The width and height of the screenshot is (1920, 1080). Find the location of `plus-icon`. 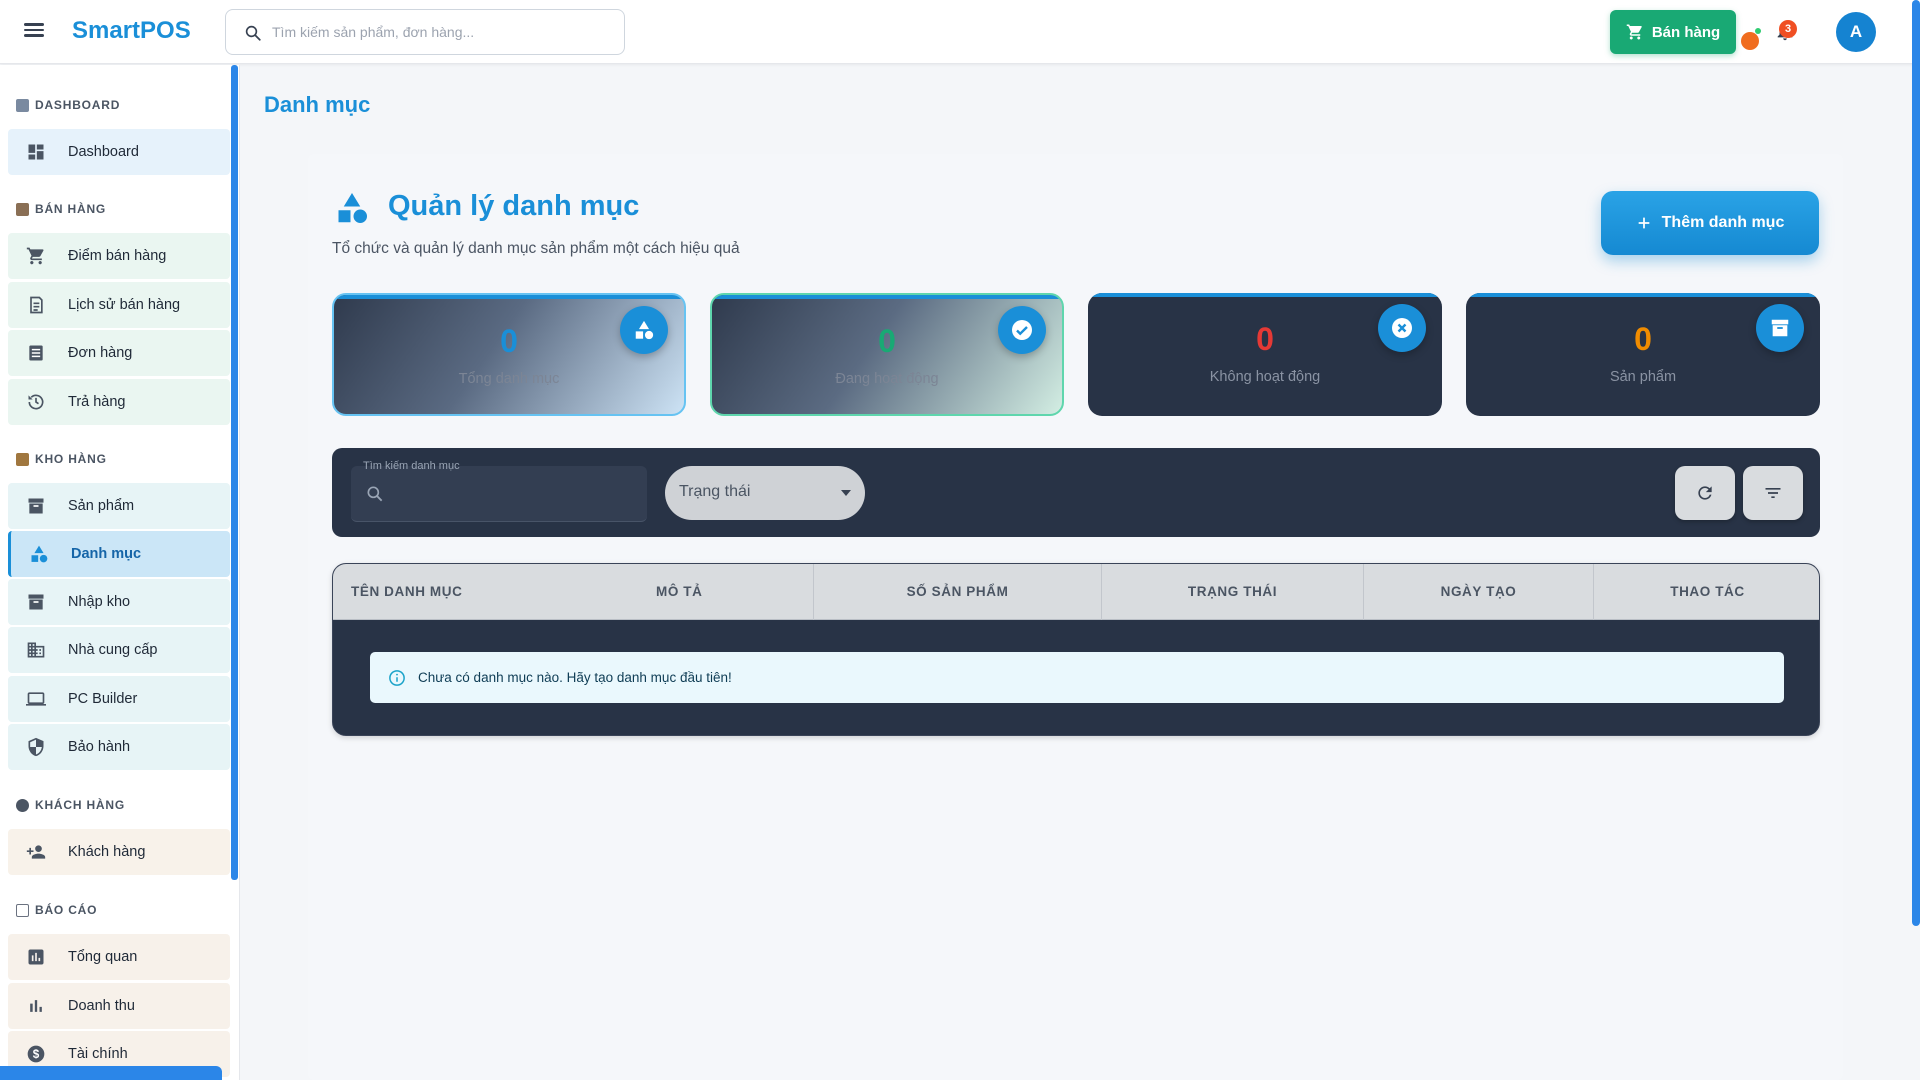

plus-icon is located at coordinates (1643, 223).